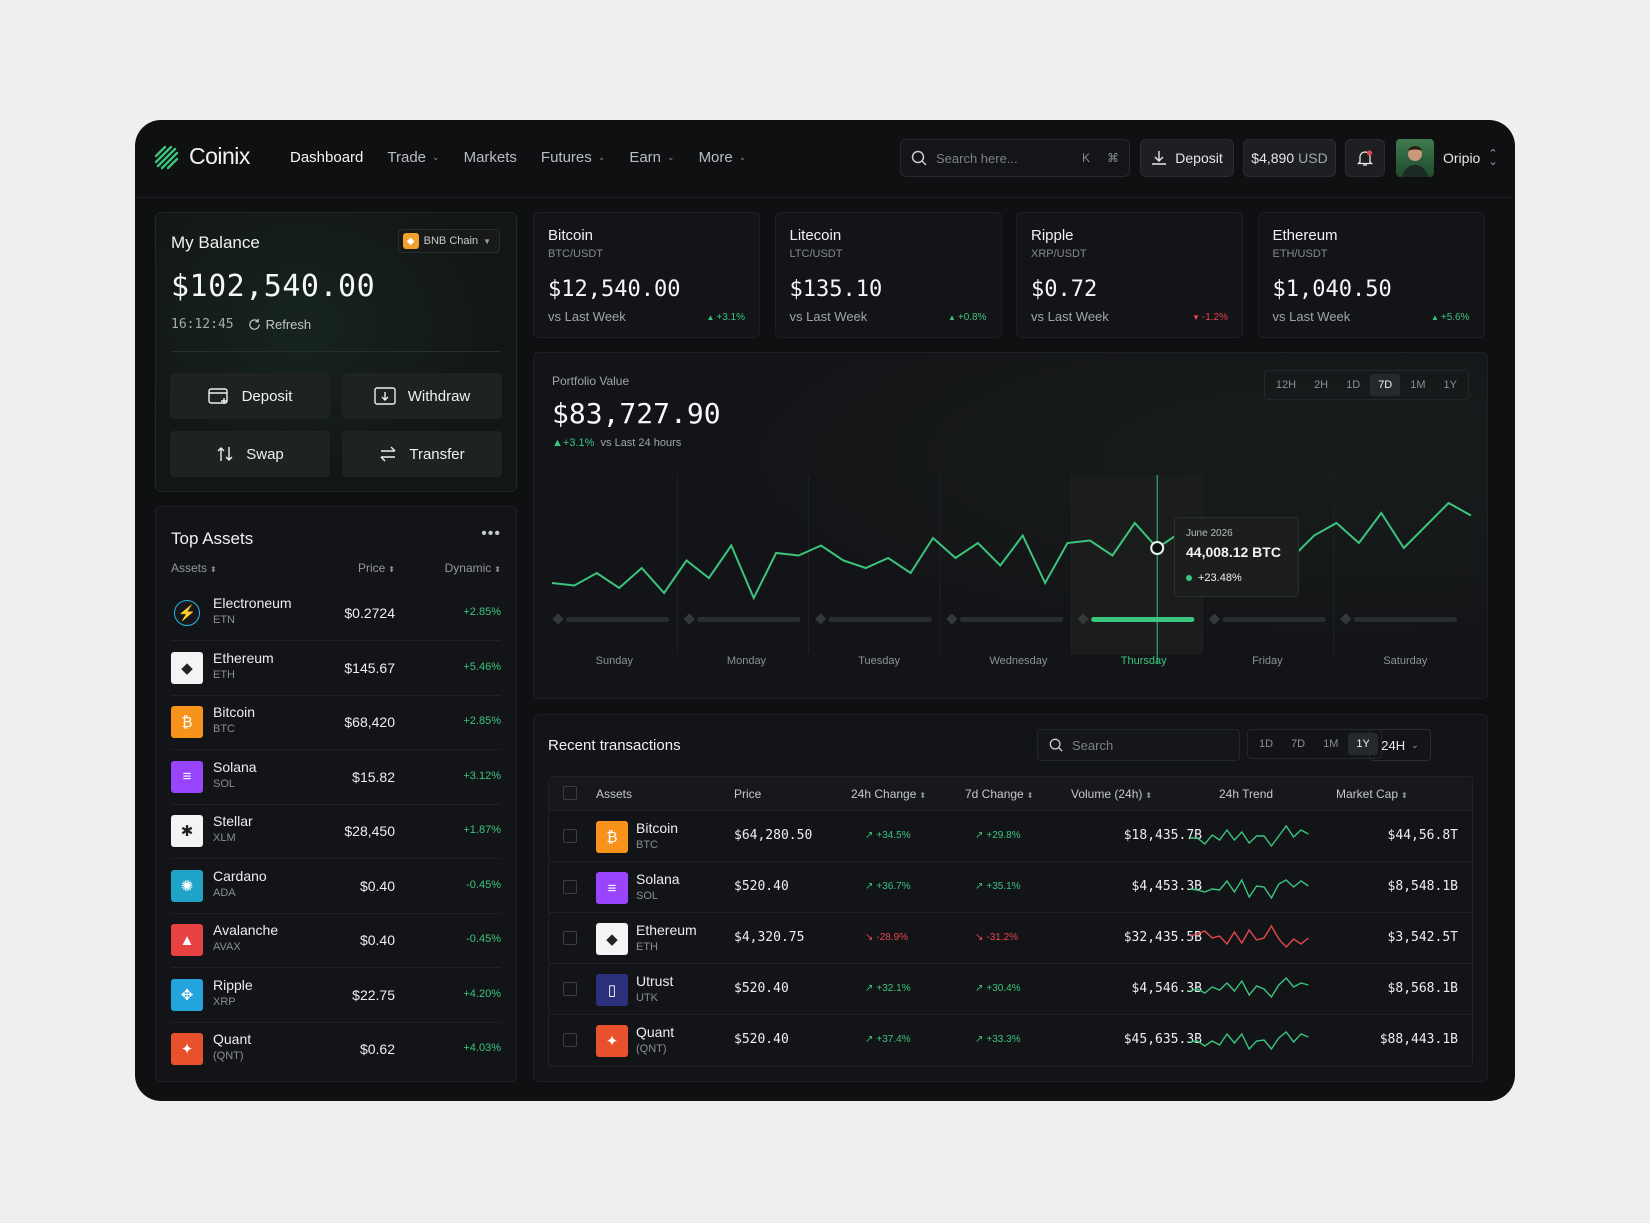 The image size is (1650, 1223). I want to click on timeframe-7d: 7D, so click(1298, 744).